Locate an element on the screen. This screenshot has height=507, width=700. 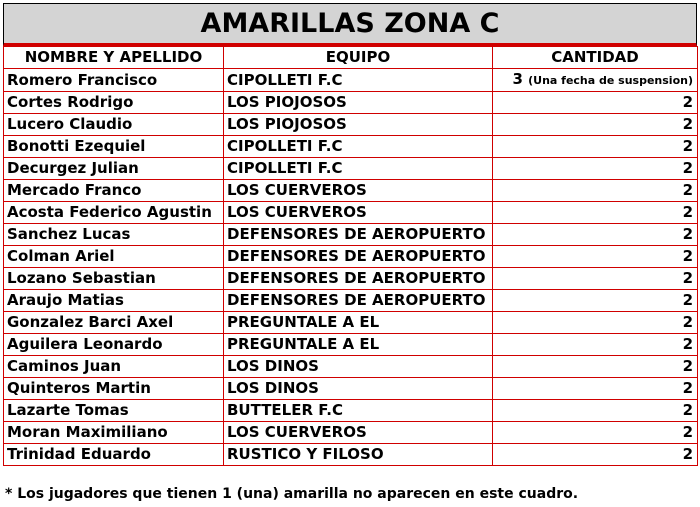
page-title: AMARILLAS ZONA C is located at coordinates (350, 24).